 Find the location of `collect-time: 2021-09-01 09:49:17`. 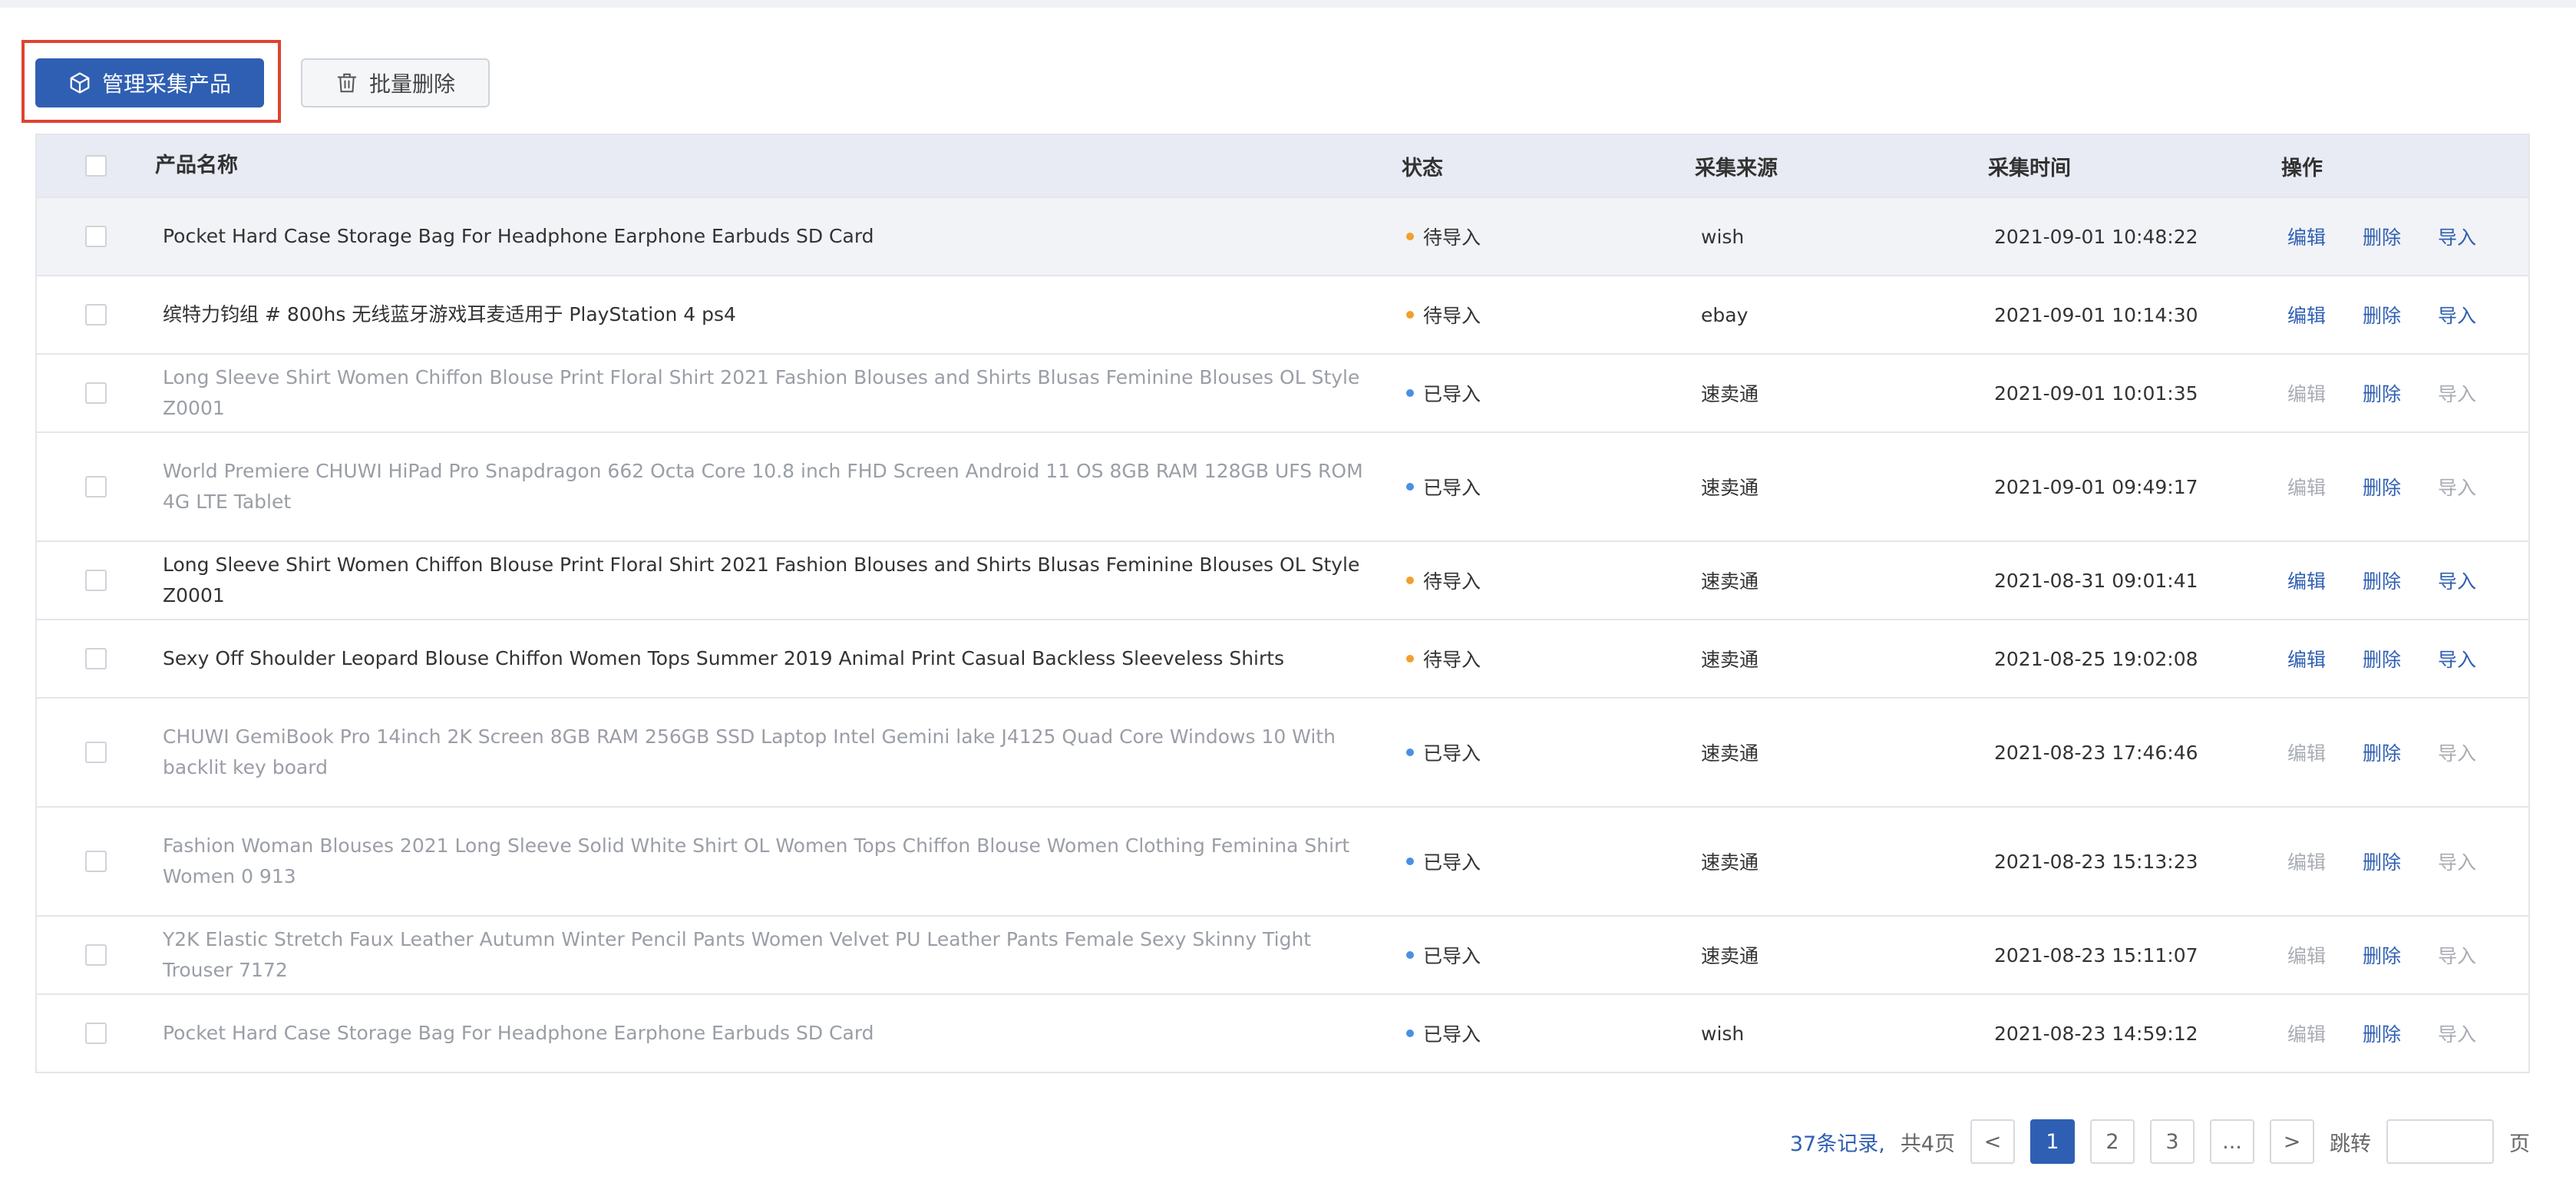

collect-time: 2021-09-01 09:49:17 is located at coordinates (2096, 486).